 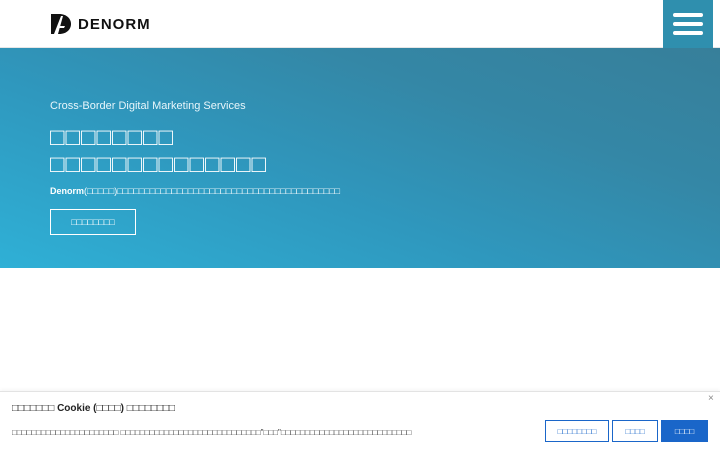 I want to click on cookie-title-prefix: □□□□□□□, so click(x=33, y=408).